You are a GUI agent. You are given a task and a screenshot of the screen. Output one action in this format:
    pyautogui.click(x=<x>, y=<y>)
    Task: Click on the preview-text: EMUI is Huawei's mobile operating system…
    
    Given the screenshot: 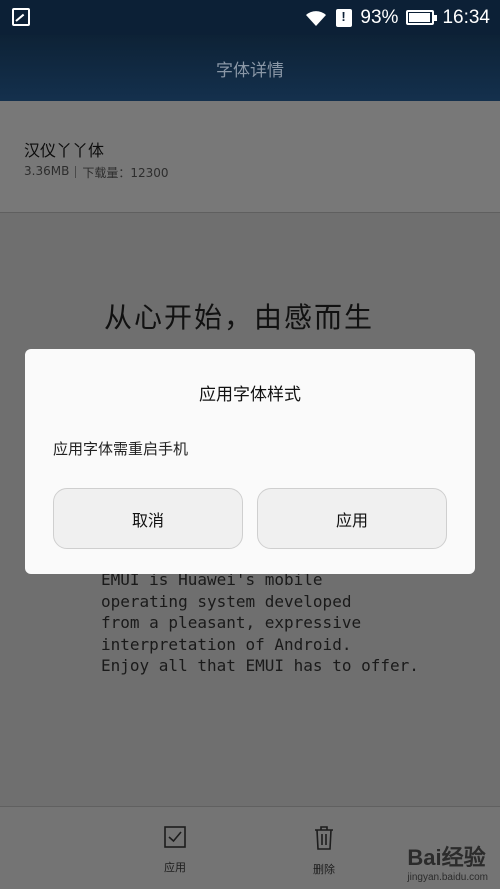 What is the action you would take?
    pyautogui.click(x=260, y=623)
    